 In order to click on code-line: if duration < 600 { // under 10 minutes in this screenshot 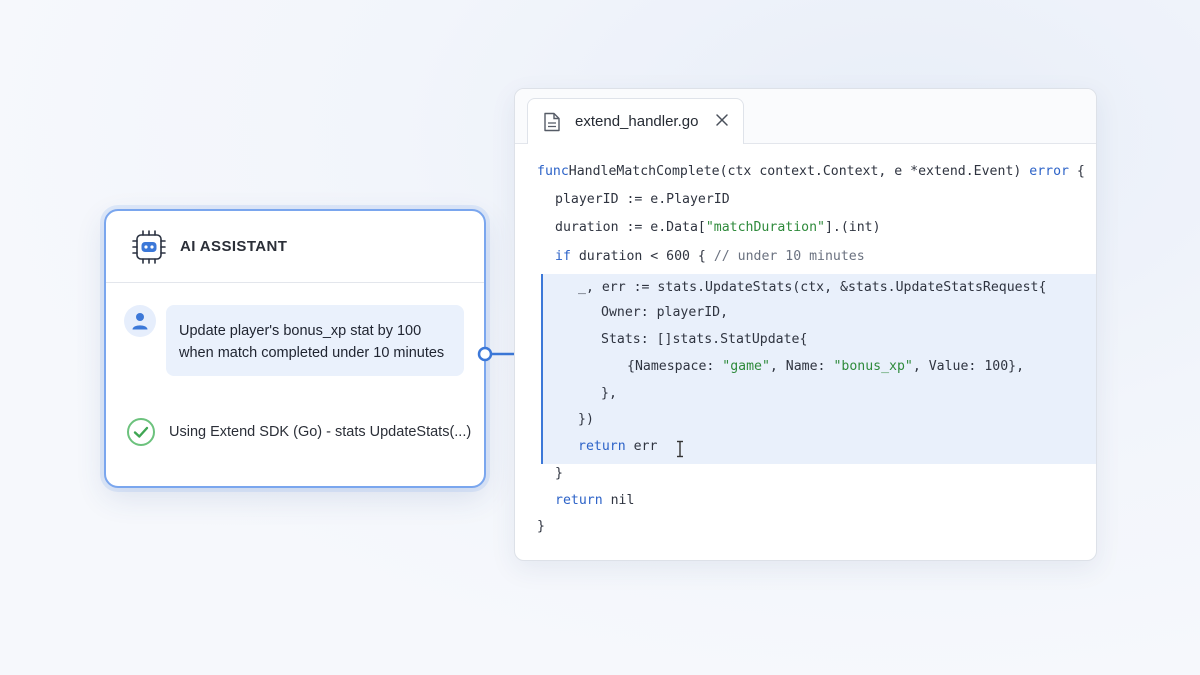, I will do `click(710, 257)`.